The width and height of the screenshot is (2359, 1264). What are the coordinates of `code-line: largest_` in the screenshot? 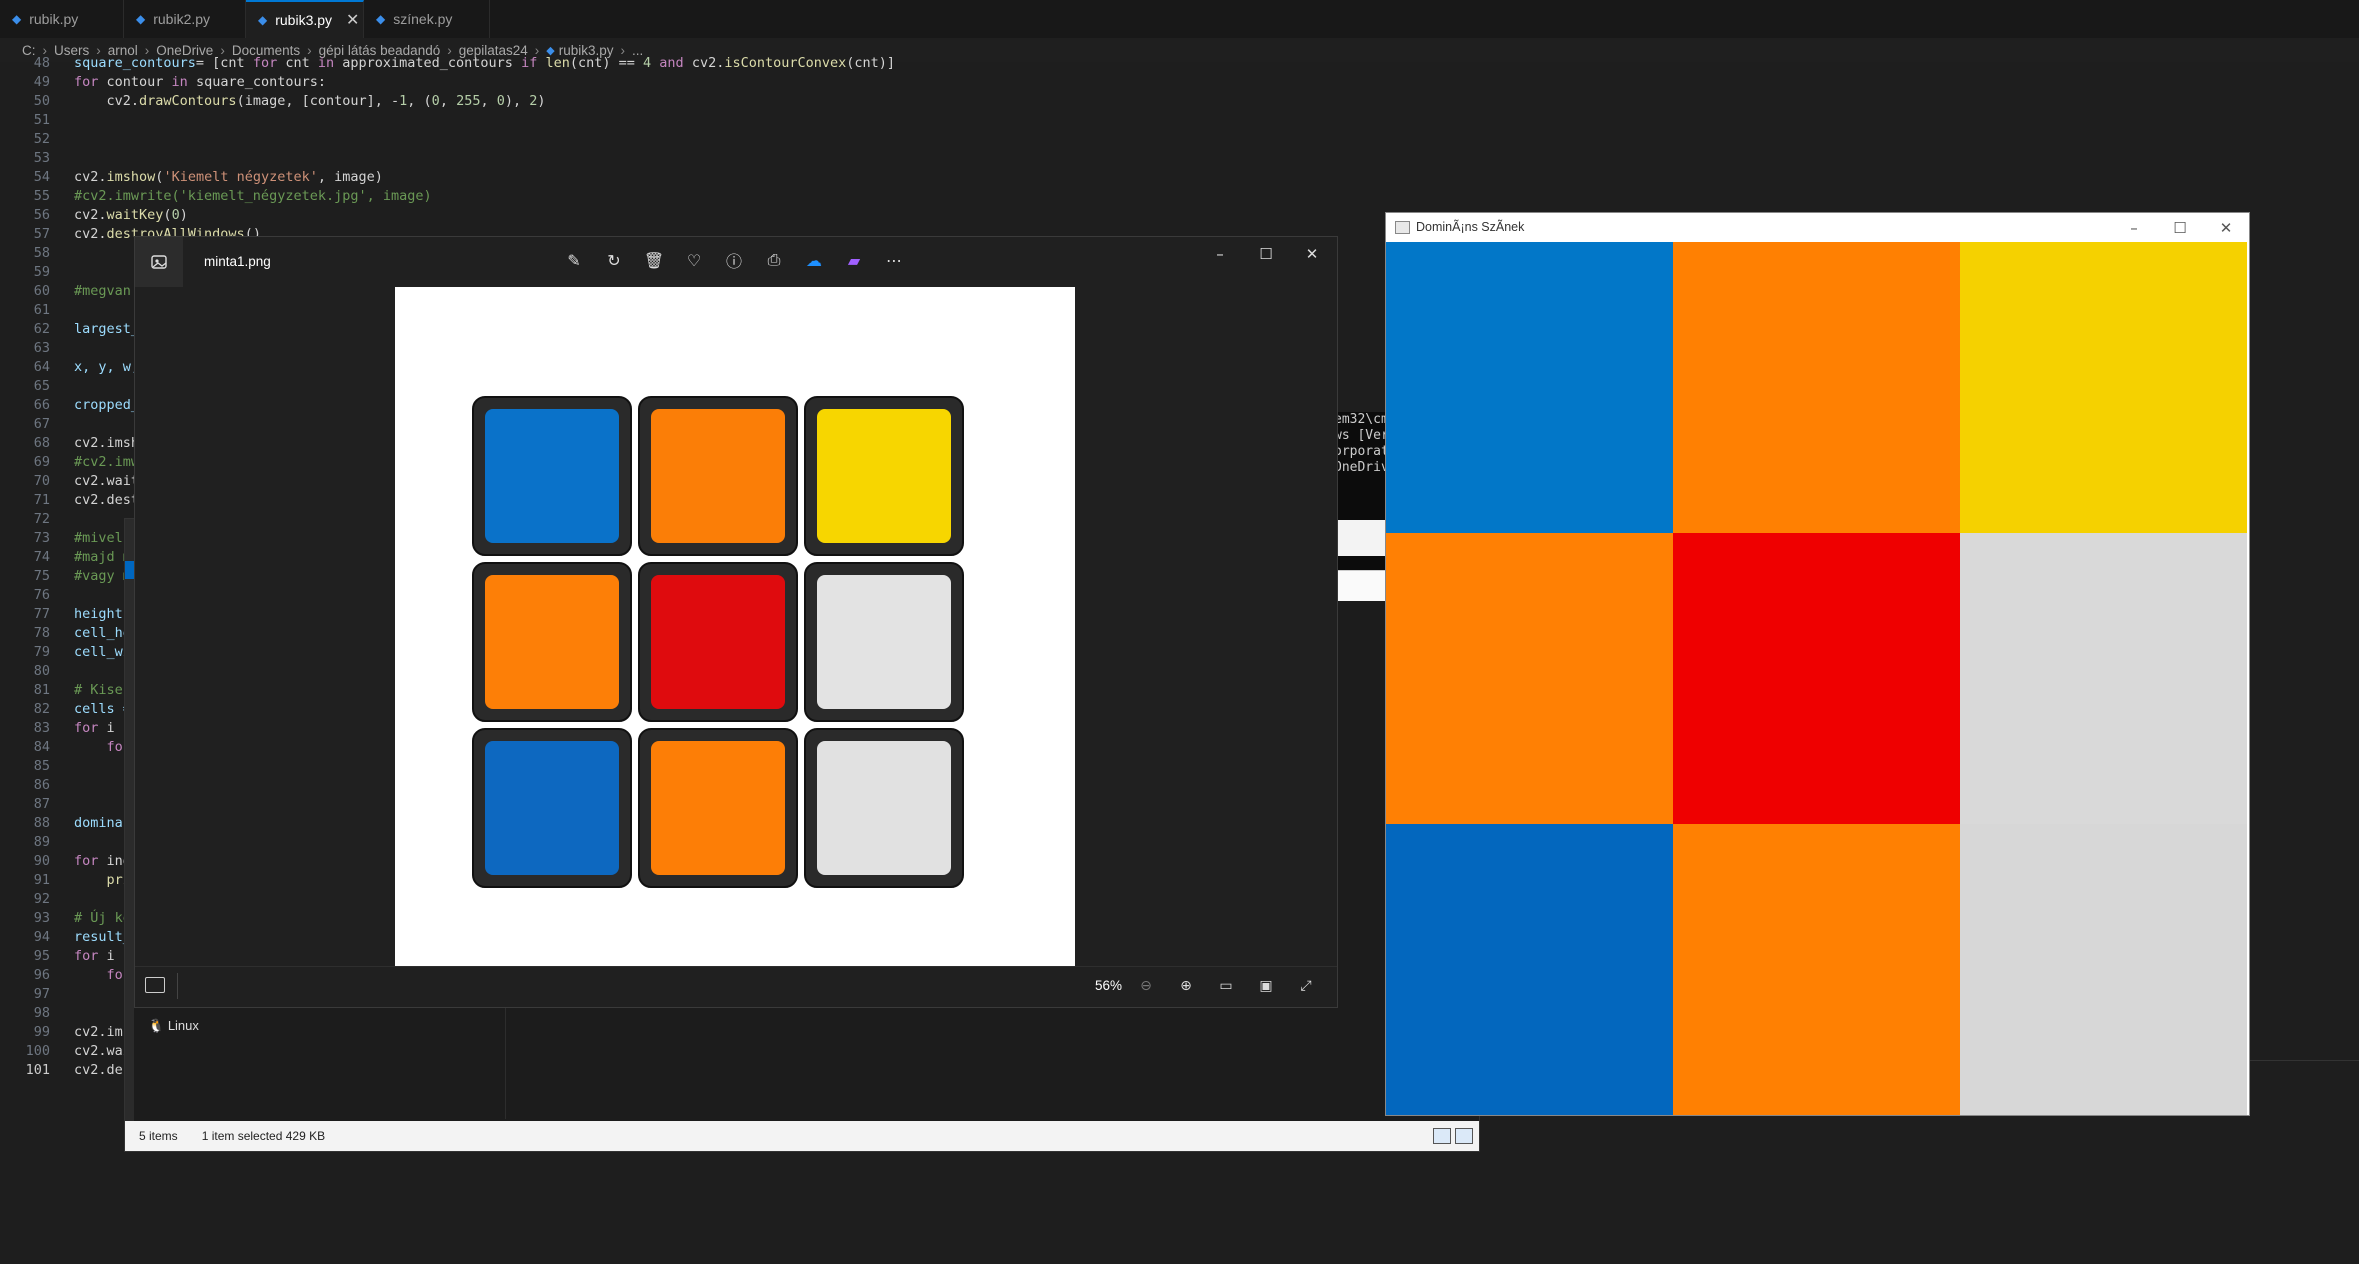 It's located at (106, 329).